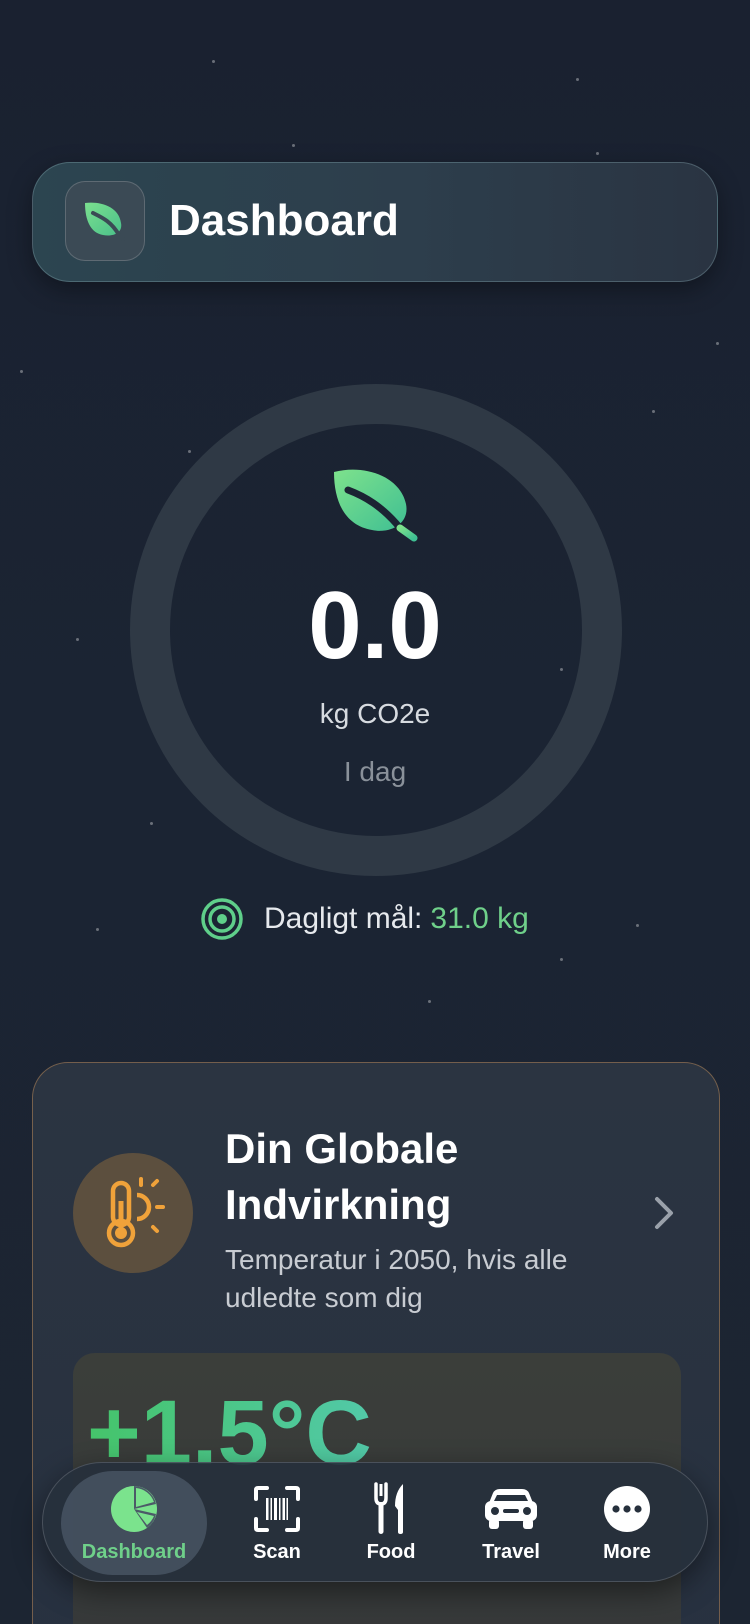 The width and height of the screenshot is (750, 1624). I want to click on daily-goal: Dagligt mål: 31.0 kg, so click(364, 919).